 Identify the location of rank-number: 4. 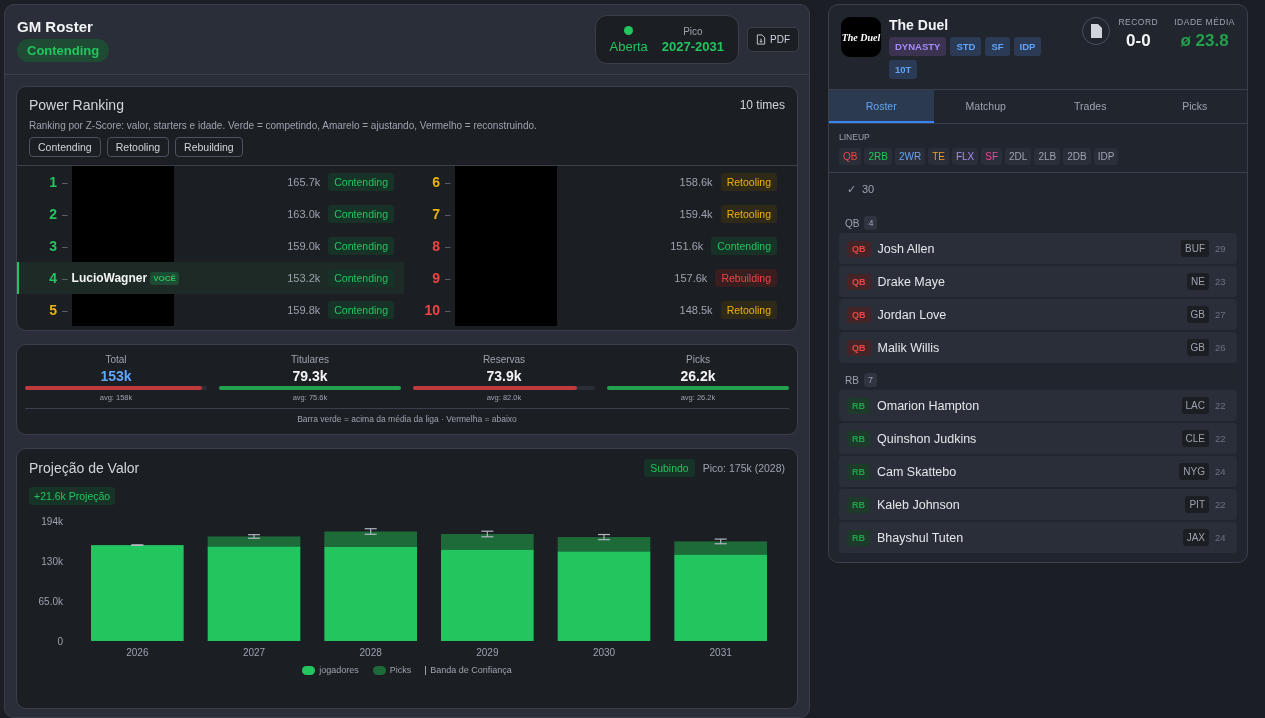
(52, 278).